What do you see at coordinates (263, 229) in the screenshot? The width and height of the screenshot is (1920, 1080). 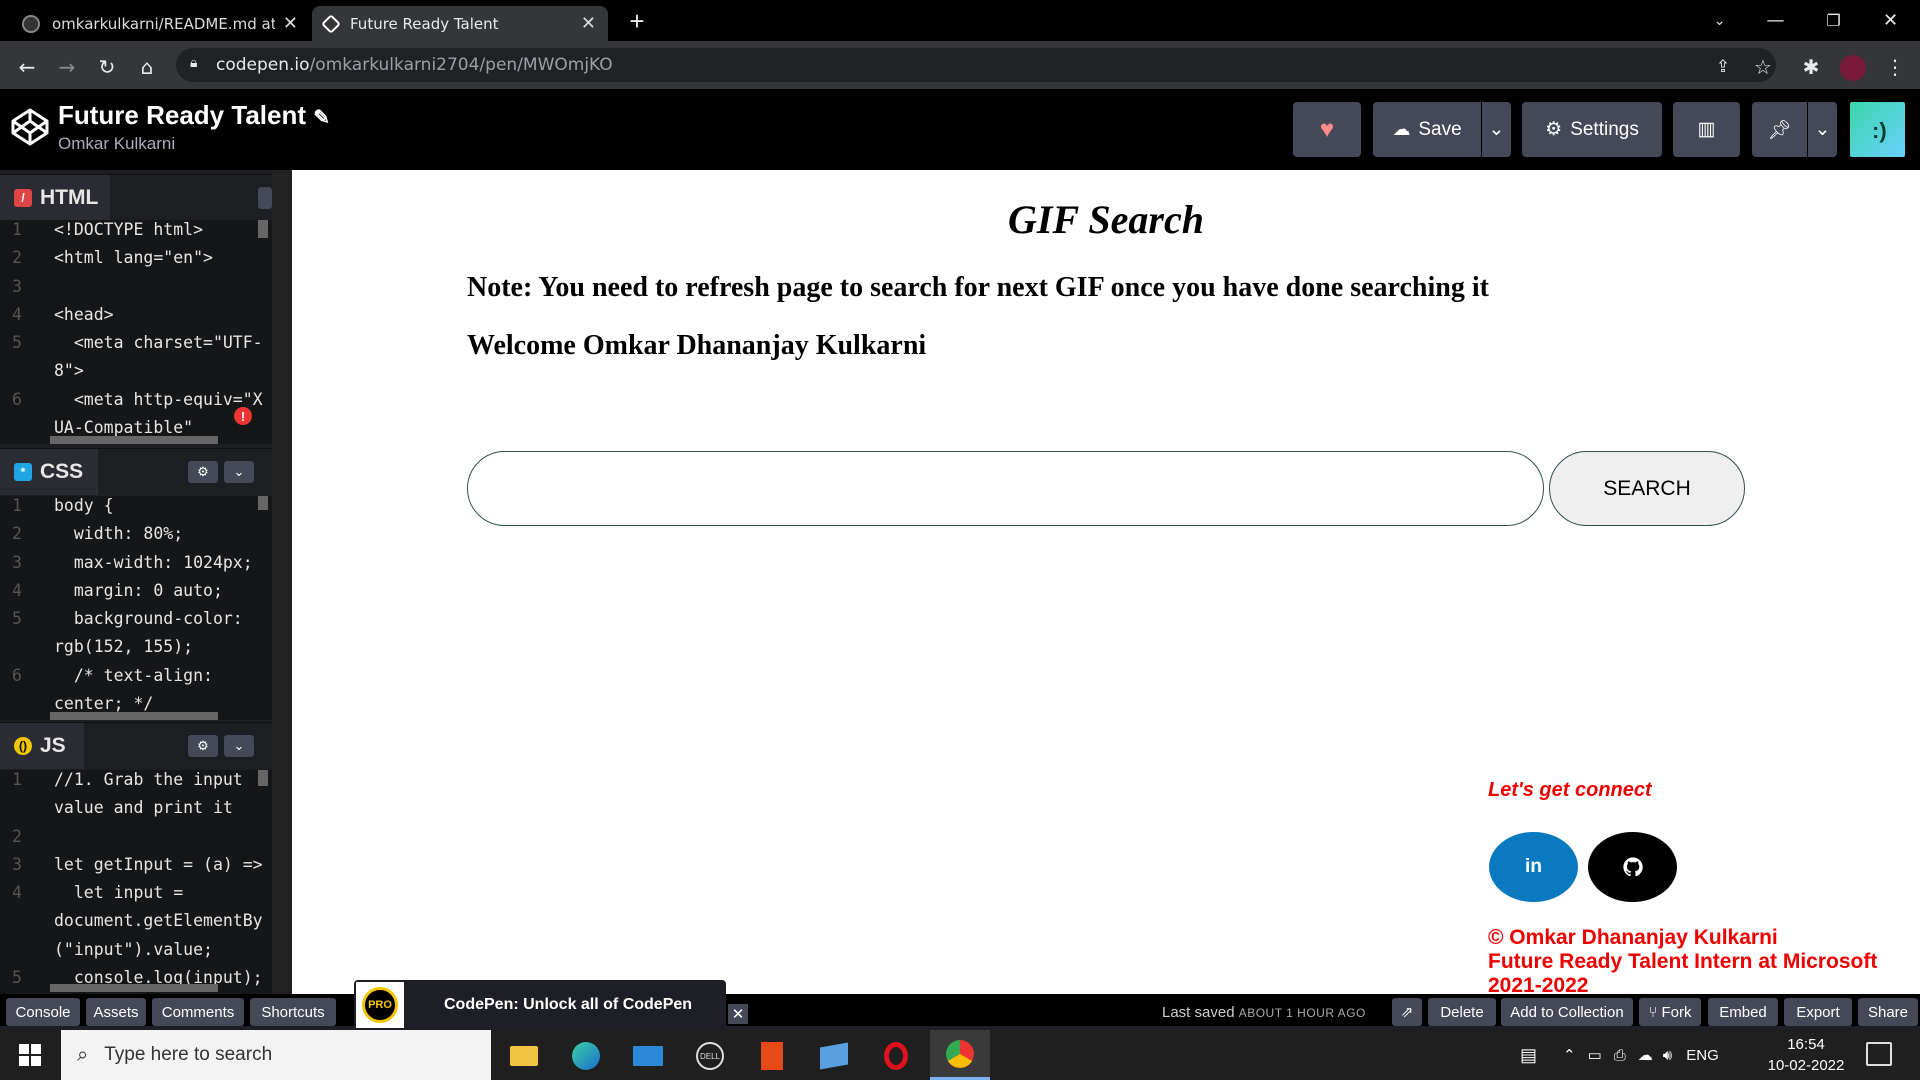 I see `html-vertical-scrollbar` at bounding box center [263, 229].